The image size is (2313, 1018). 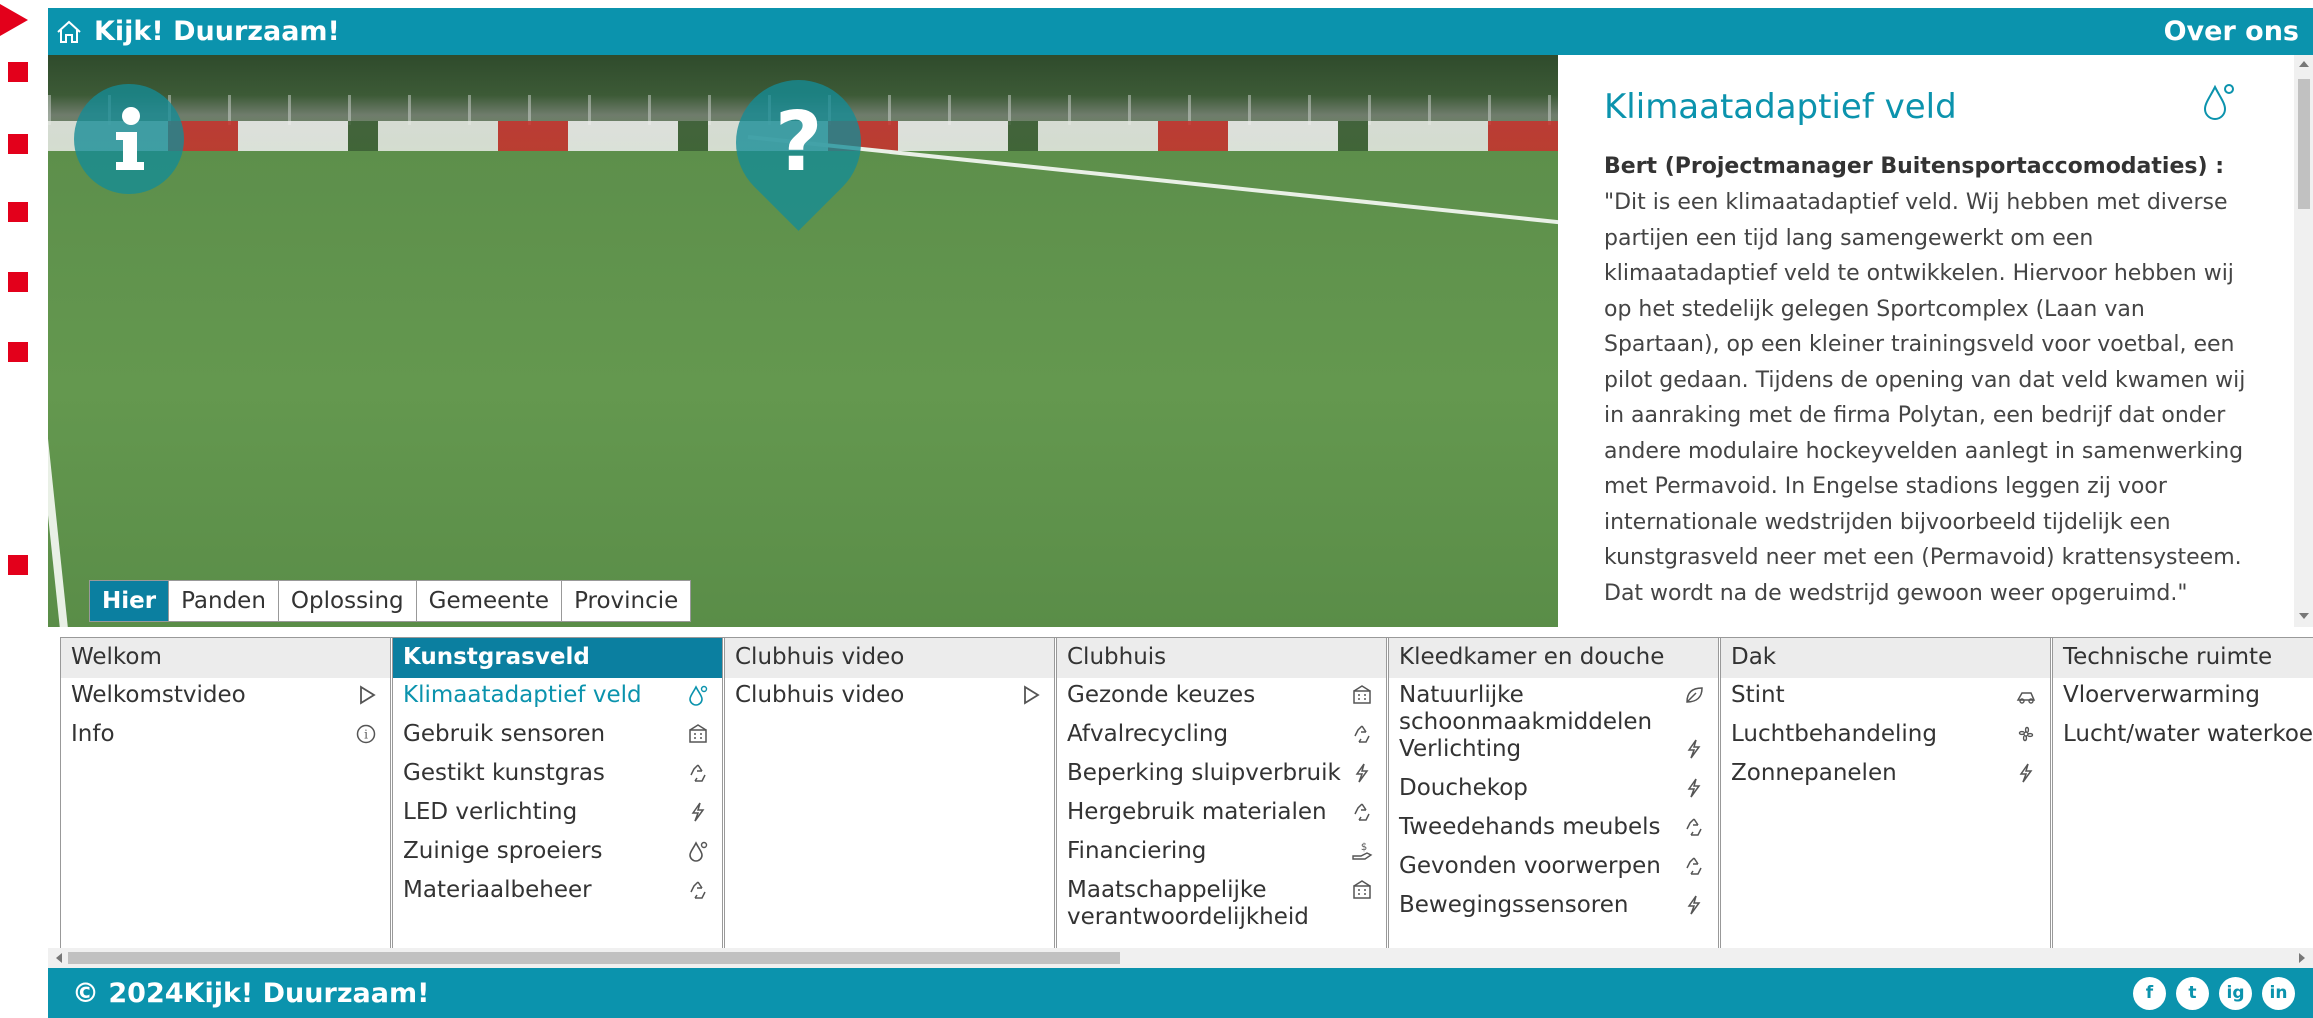 What do you see at coordinates (557, 697) in the screenshot?
I see `menu-item-klimaatadaptief-veld: Klimaatadaptief veld` at bounding box center [557, 697].